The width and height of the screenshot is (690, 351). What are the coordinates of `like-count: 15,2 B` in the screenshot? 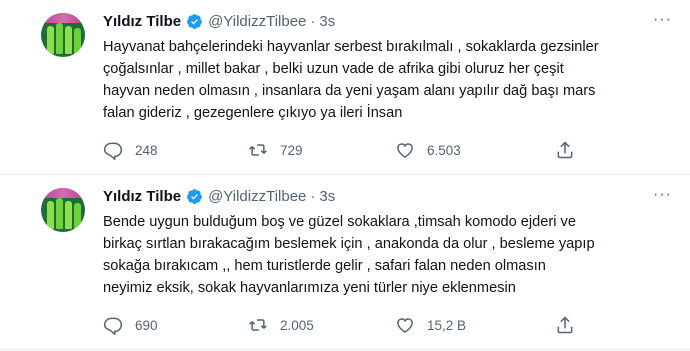 It's located at (447, 325).